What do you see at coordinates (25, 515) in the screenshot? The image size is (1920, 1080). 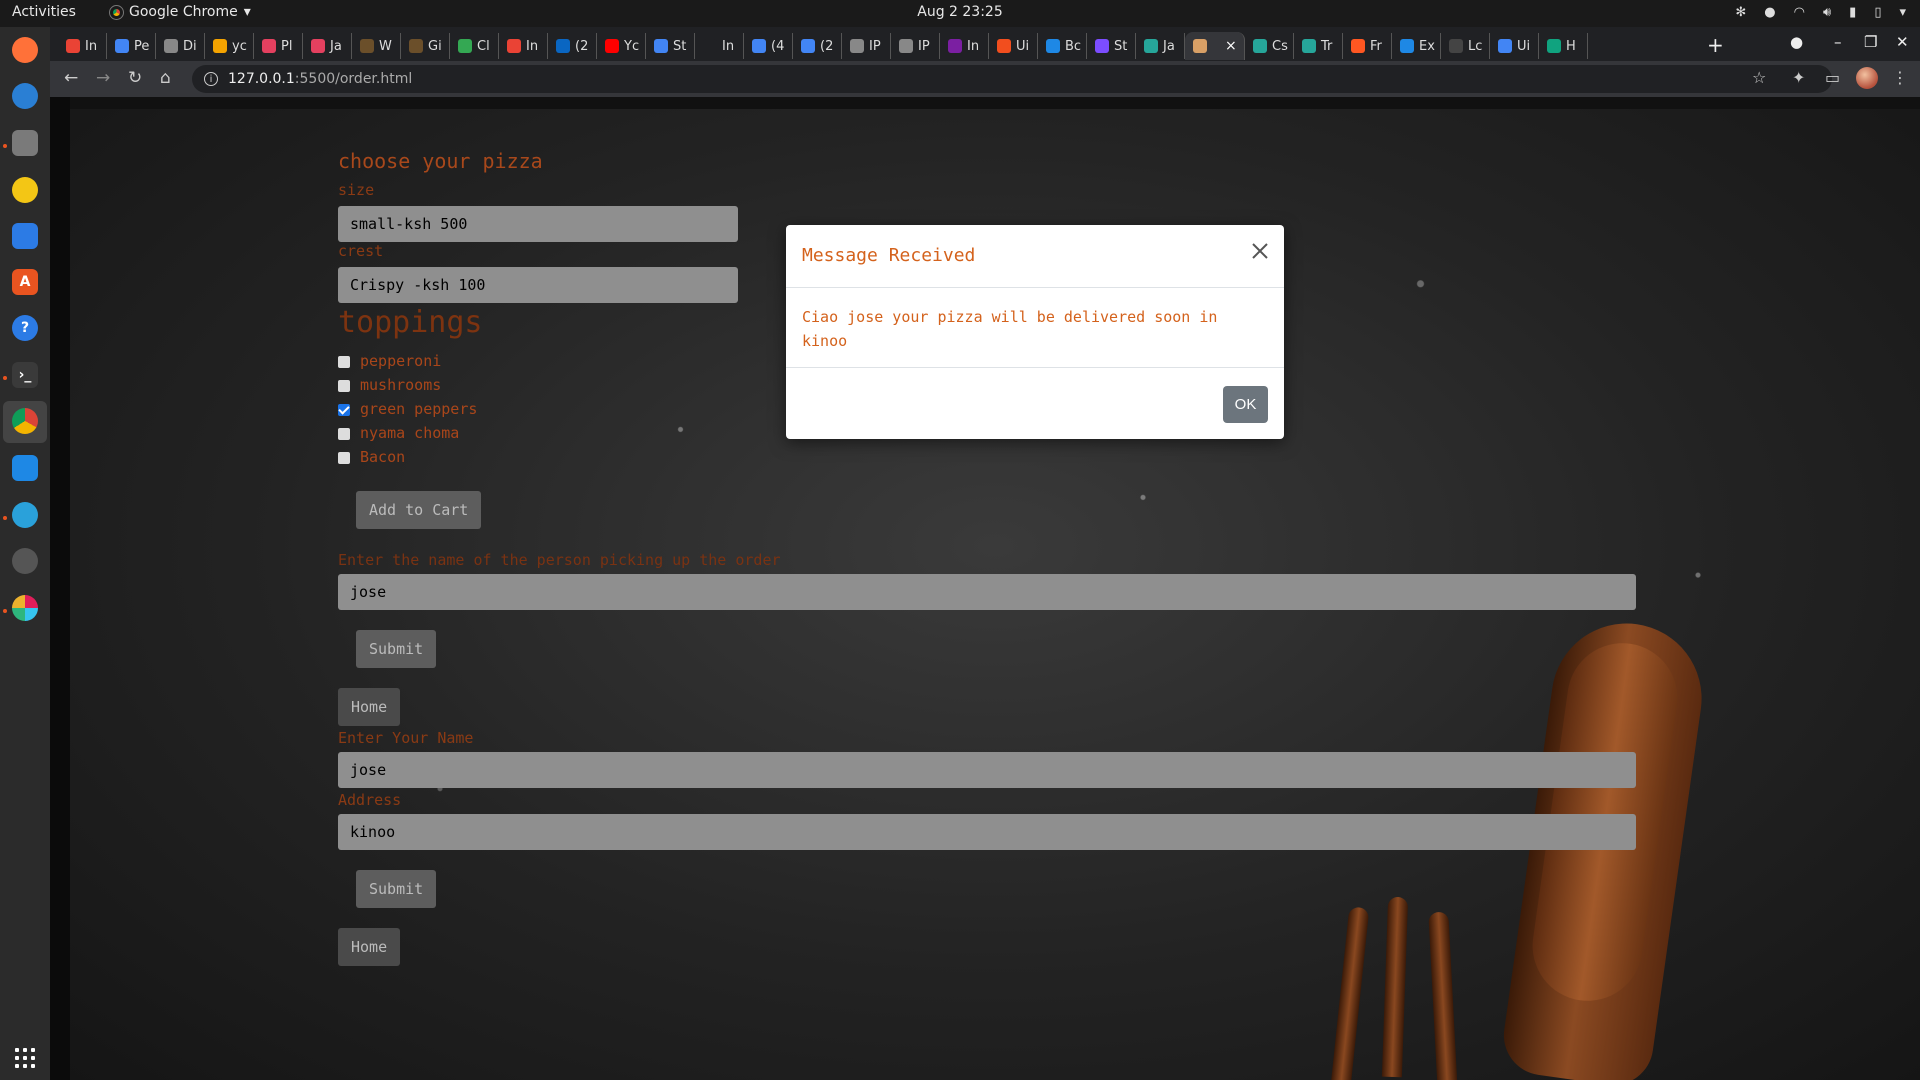 I see `telegram-icon` at bounding box center [25, 515].